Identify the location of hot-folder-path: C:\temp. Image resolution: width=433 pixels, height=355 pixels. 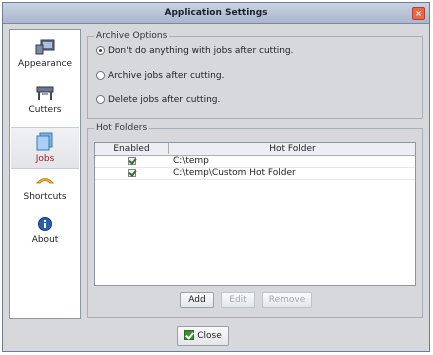
(191, 161).